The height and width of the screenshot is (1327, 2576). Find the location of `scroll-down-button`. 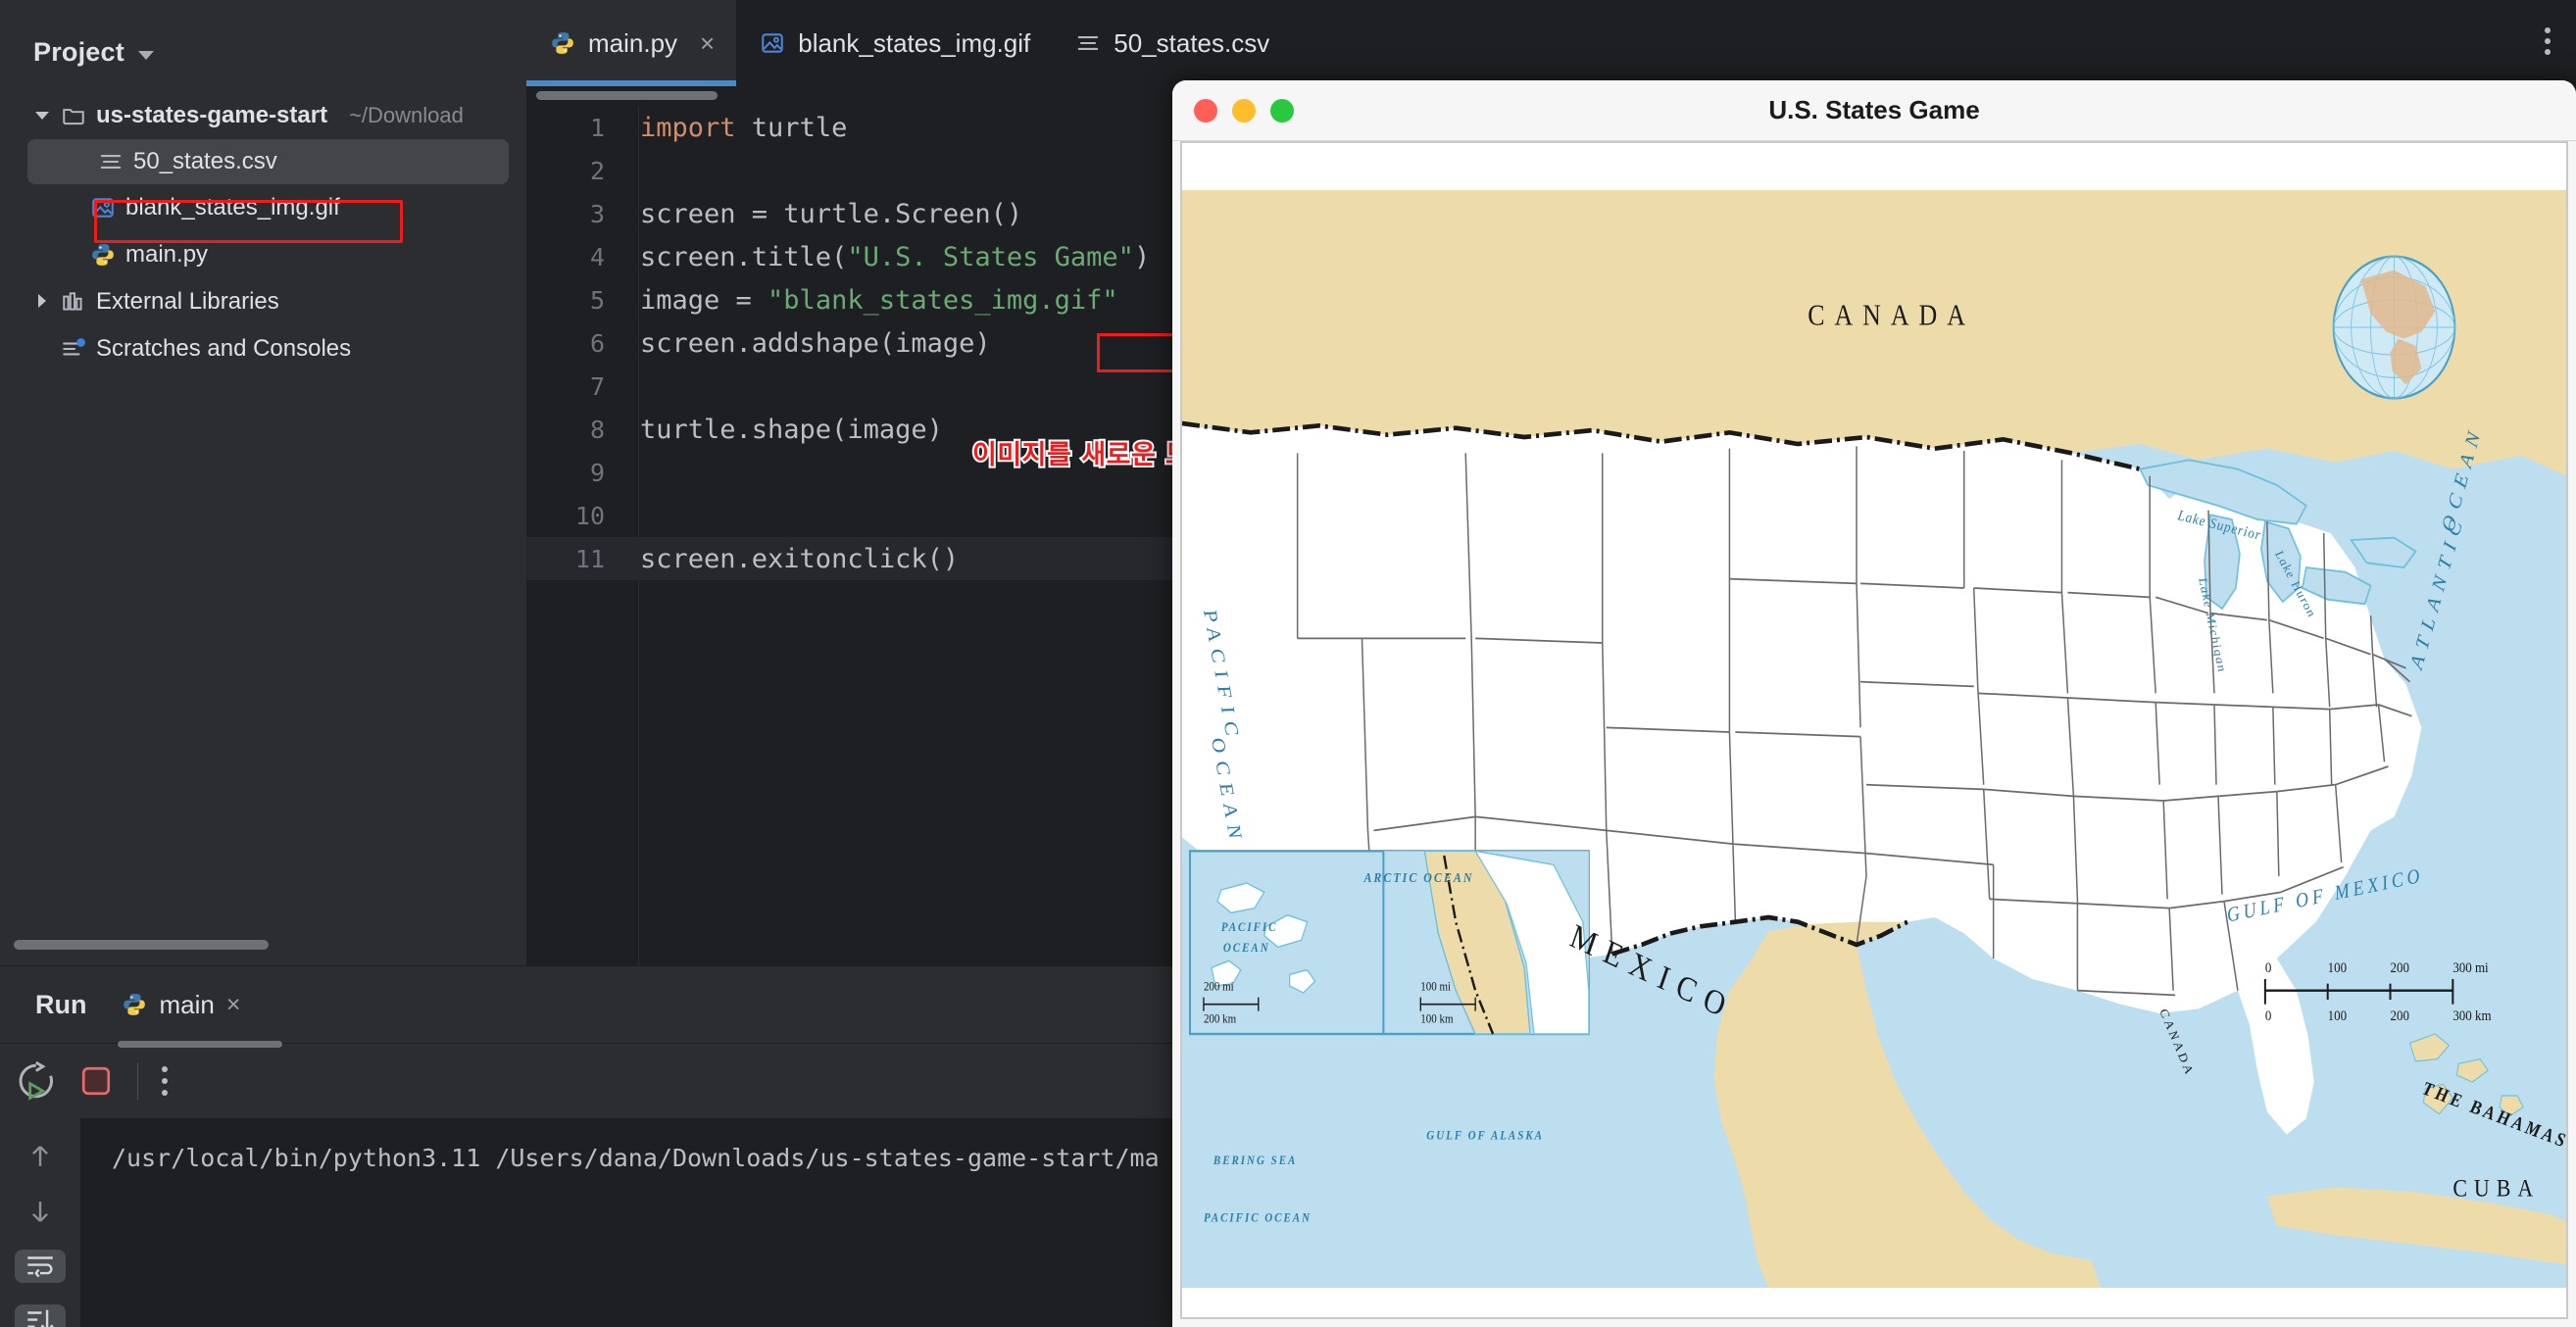

scroll-down-button is located at coordinates (40, 1211).